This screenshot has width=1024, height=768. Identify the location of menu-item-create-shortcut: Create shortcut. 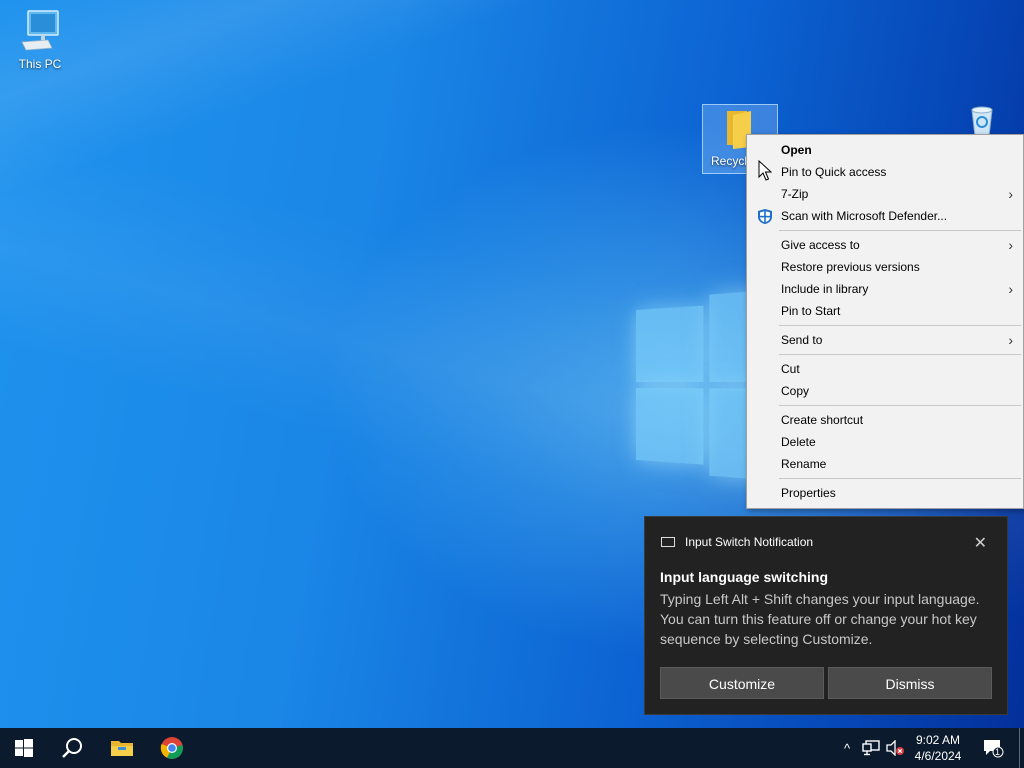
(885, 420).